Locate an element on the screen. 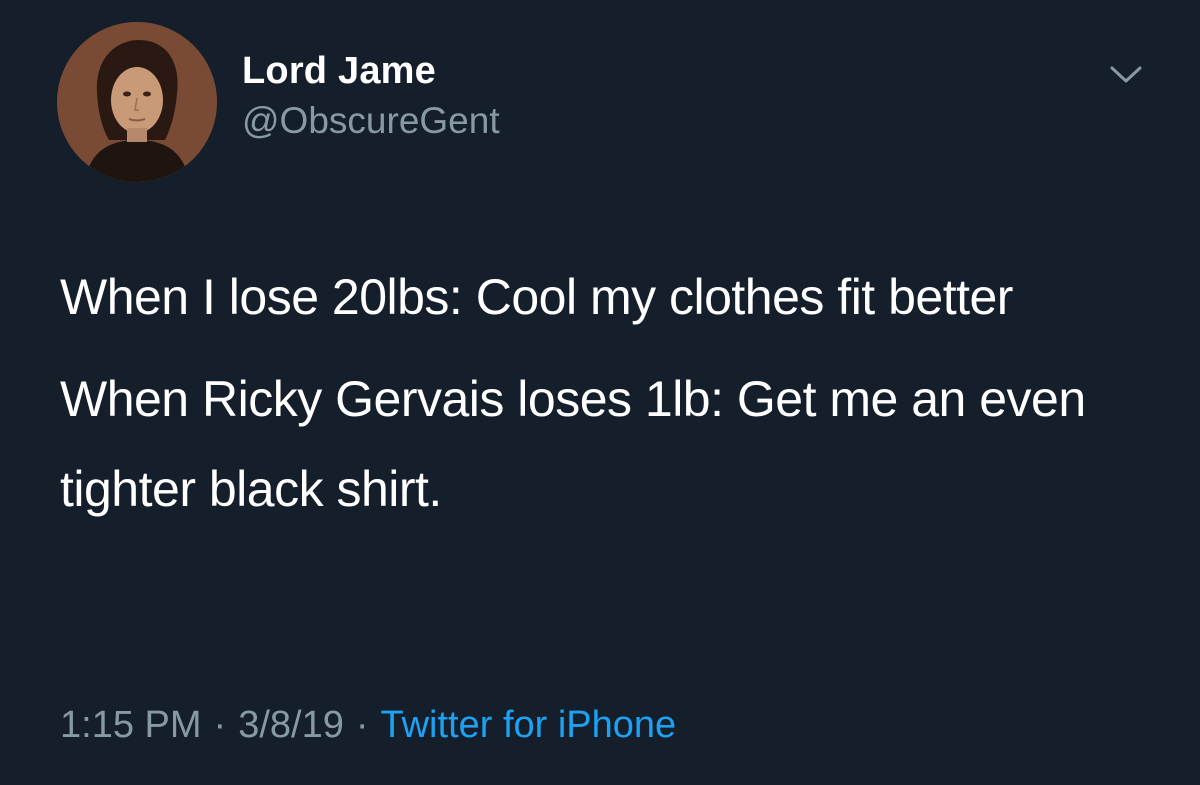 The image size is (1200, 785). tweet-time: 1:15 PM is located at coordinates (131, 725).